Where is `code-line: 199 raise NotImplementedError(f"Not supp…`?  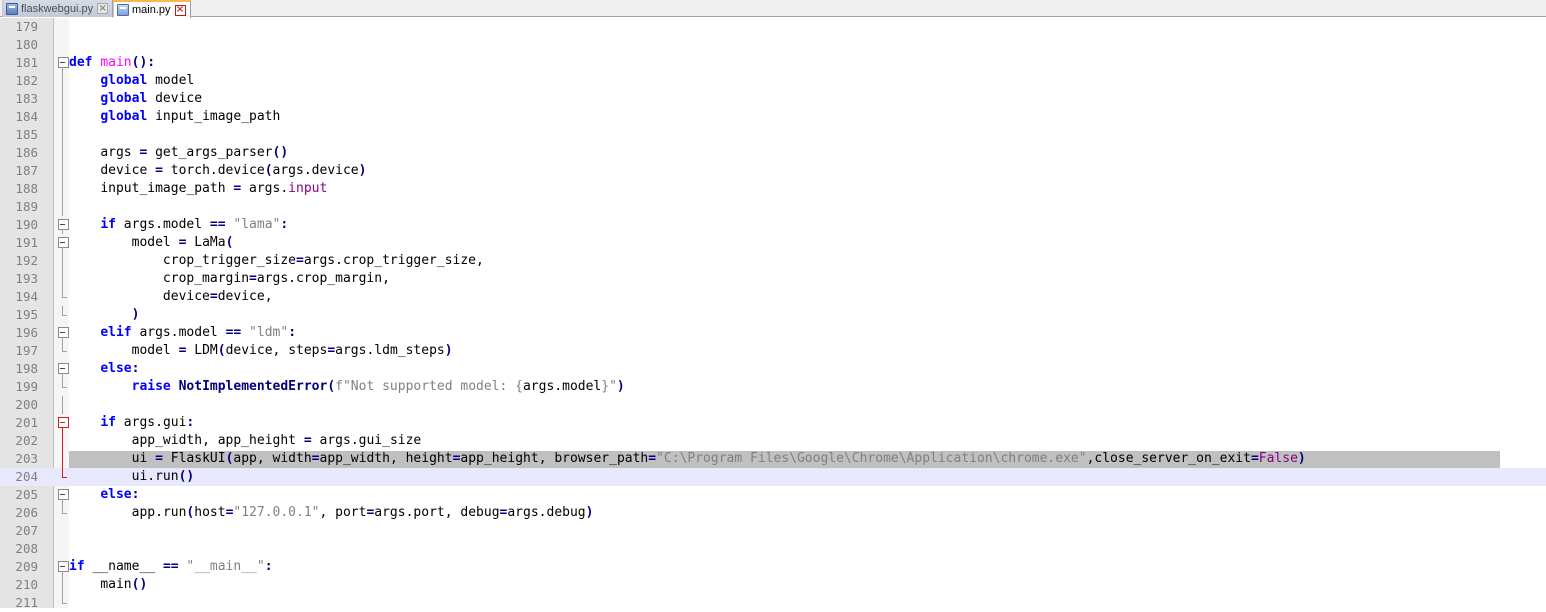
code-line: 199 raise NotImplementedError(f"Not supp… is located at coordinates (773, 387).